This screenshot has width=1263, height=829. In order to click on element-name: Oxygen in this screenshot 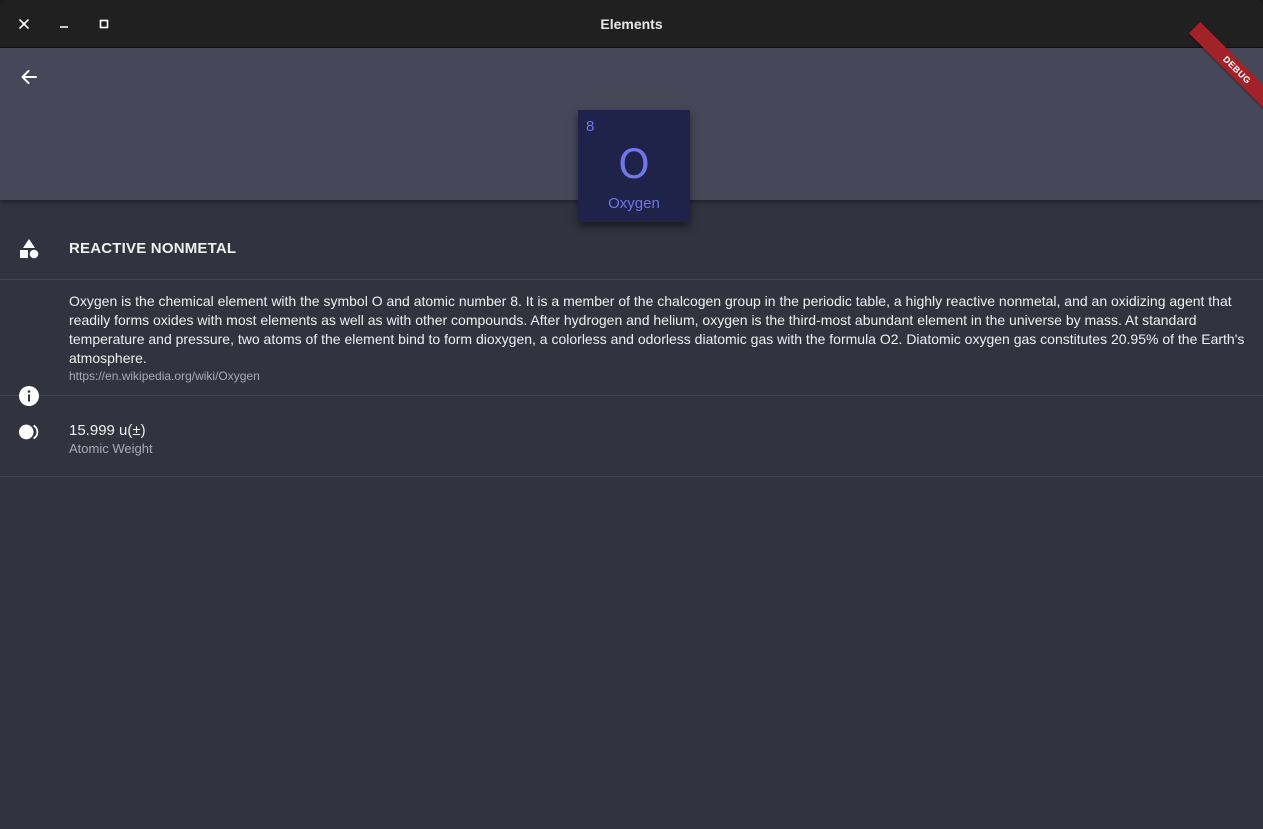, I will do `click(634, 203)`.